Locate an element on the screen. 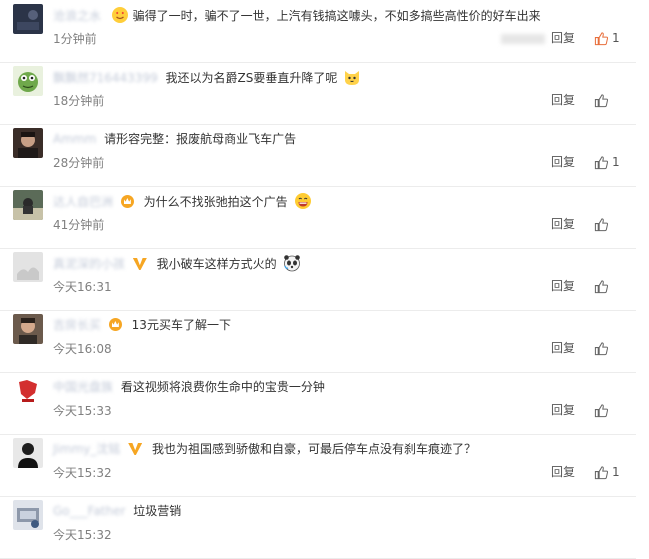 The height and width of the screenshot is (559, 649). comment-text: 13元买车了解一下 is located at coordinates (181, 325).